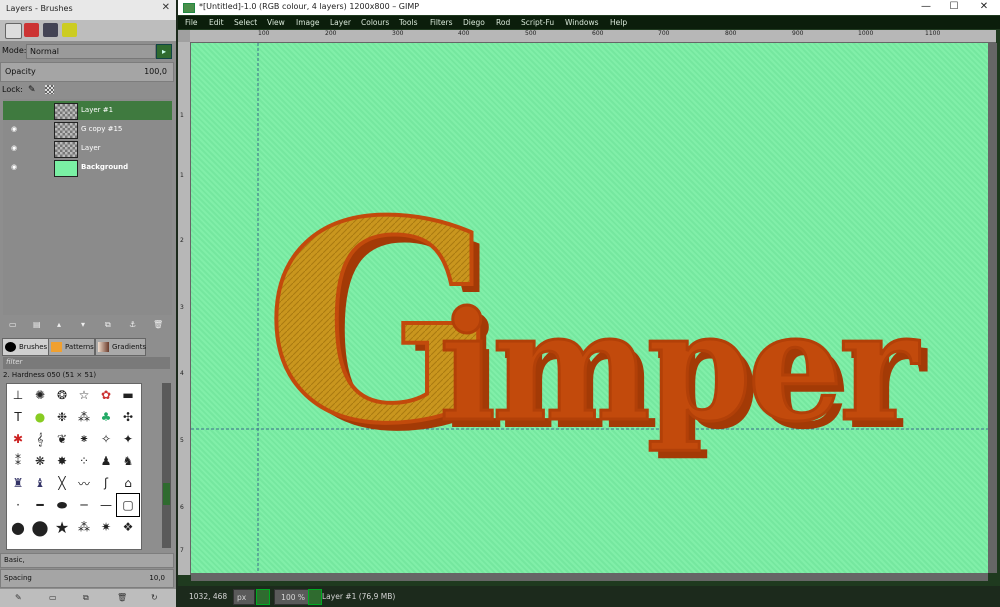  I want to click on menu-select: Select, so click(245, 22).